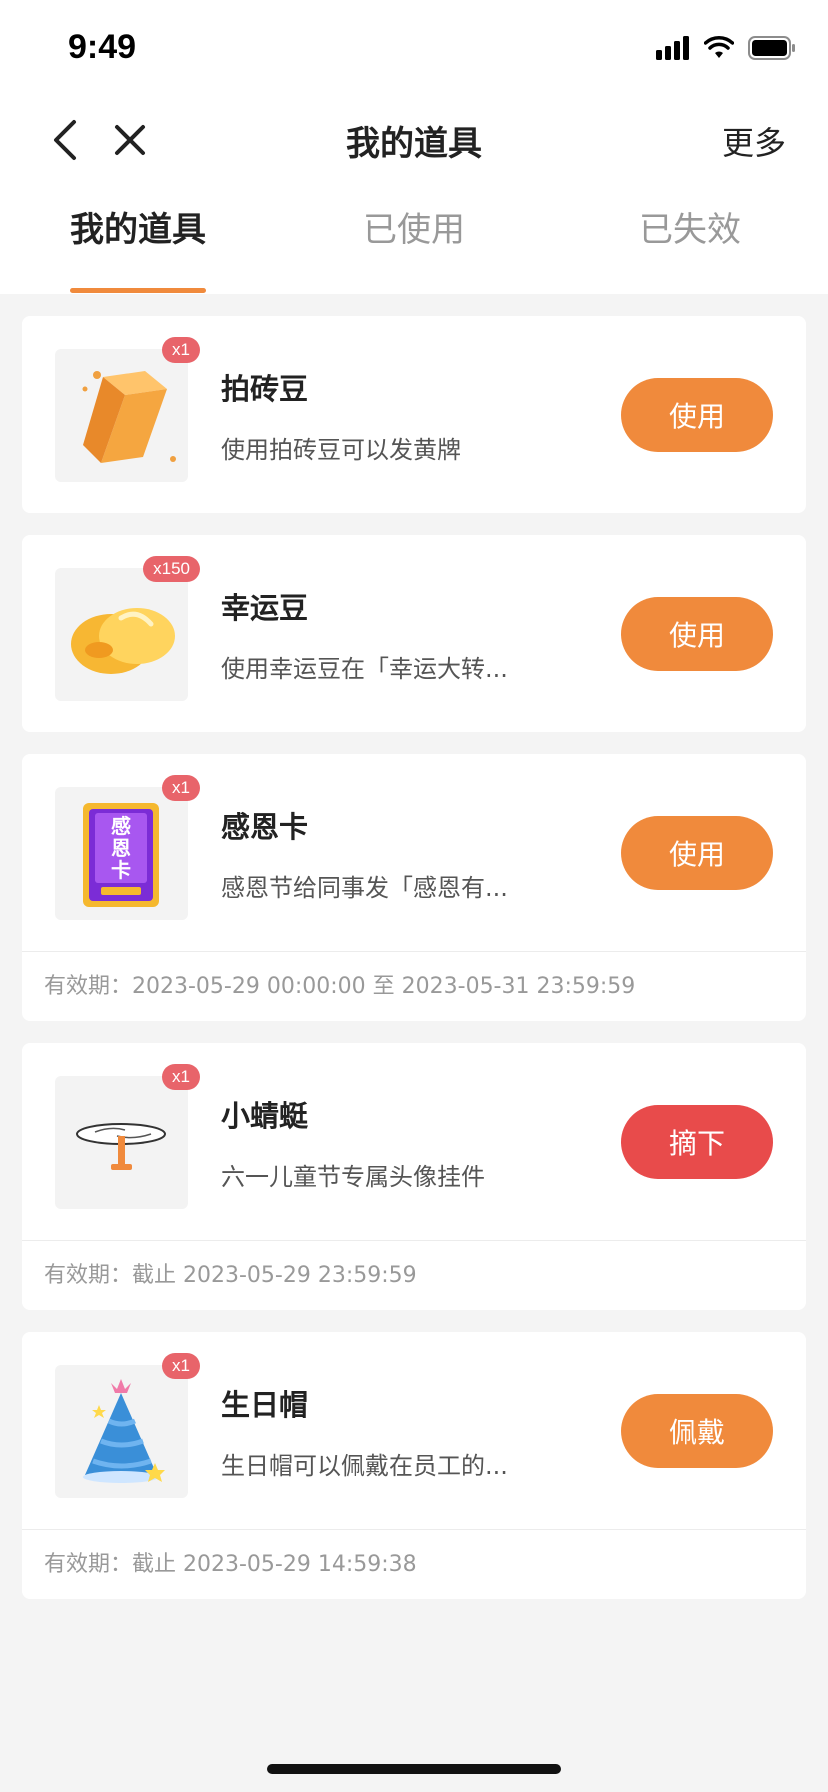  What do you see at coordinates (353, 1177) in the screenshot?
I see `prop-description: 六一儿童节专属头像挂件` at bounding box center [353, 1177].